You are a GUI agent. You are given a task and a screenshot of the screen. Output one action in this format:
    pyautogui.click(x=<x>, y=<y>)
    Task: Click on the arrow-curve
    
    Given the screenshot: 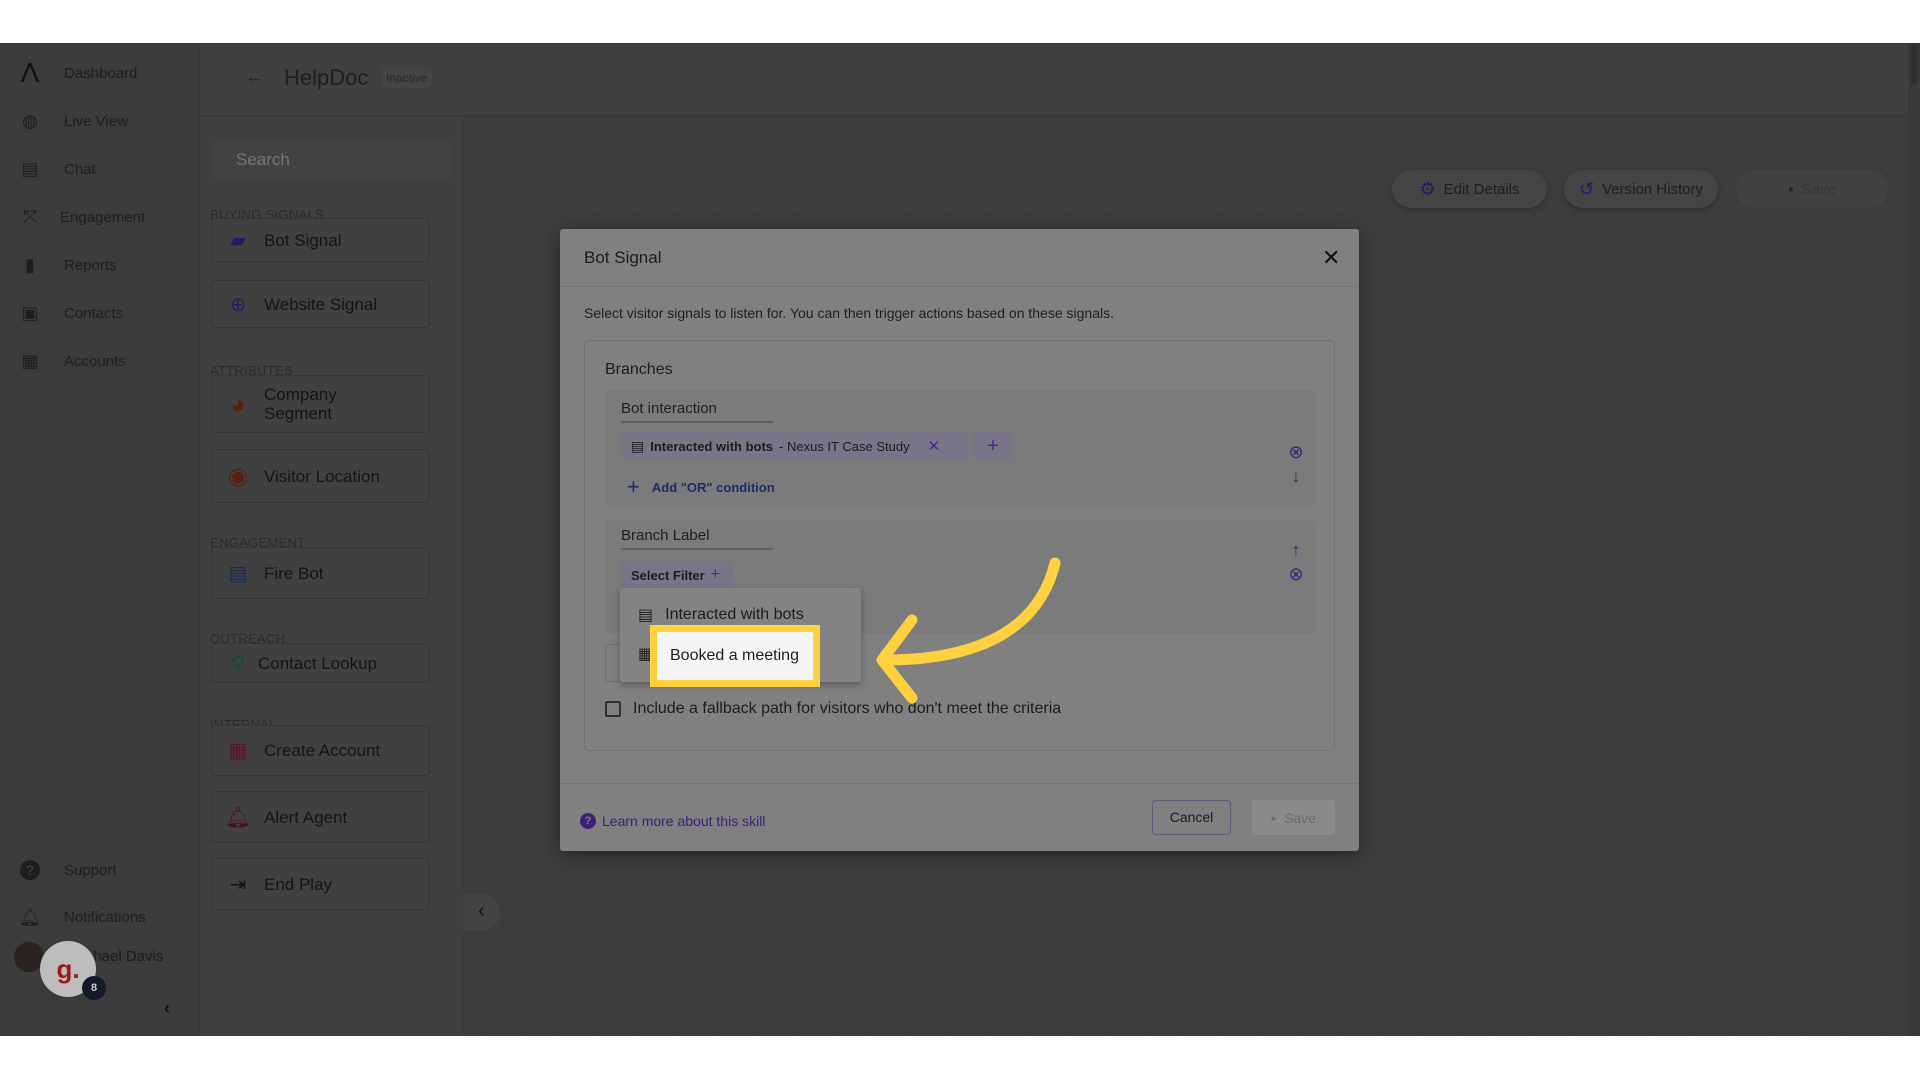 What is the action you would take?
    pyautogui.click(x=970, y=611)
    